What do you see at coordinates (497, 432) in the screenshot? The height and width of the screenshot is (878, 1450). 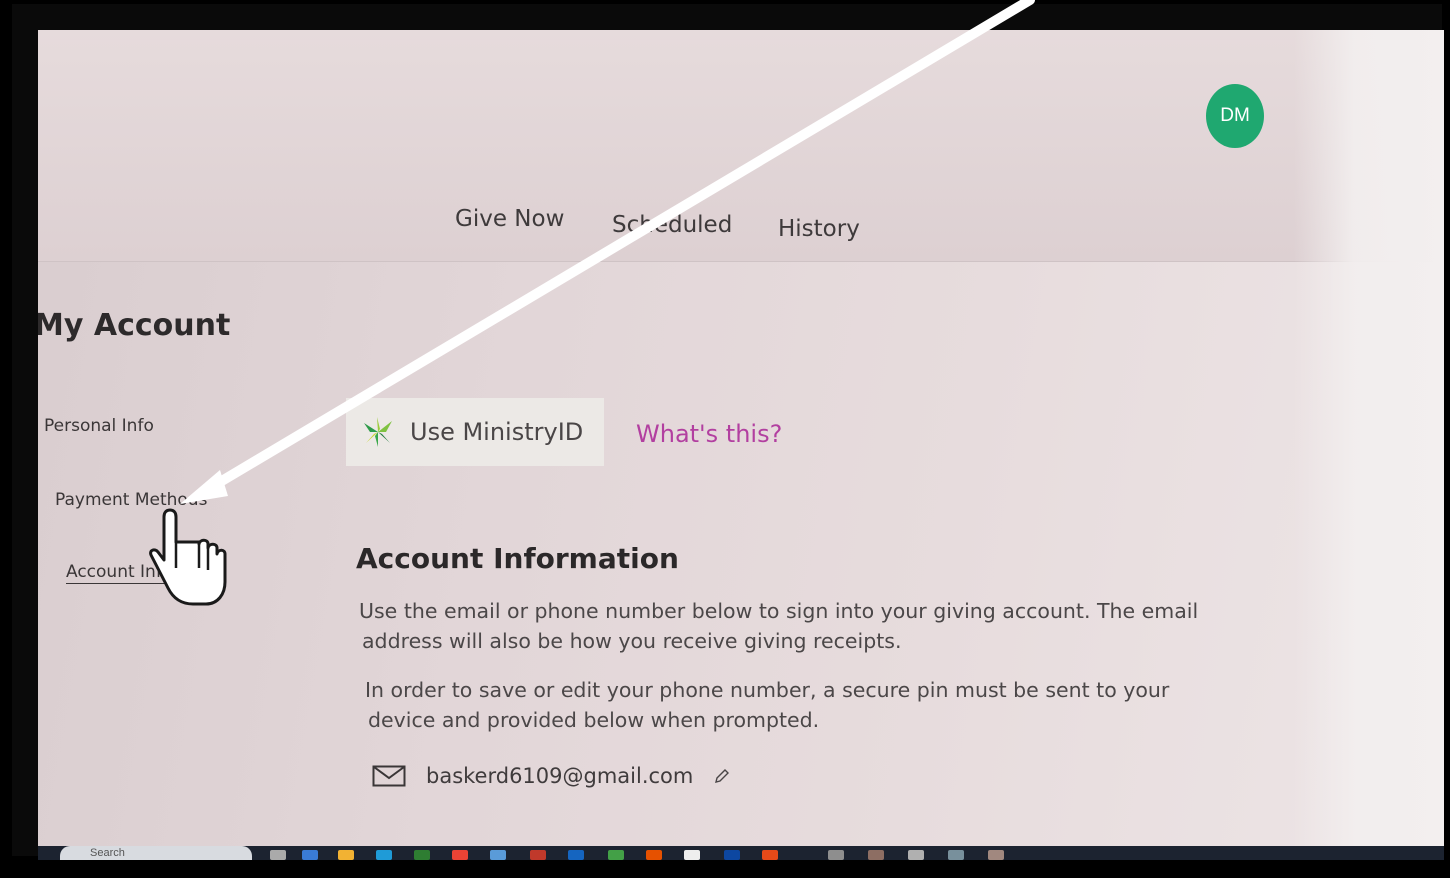 I see `ministryid-label: Use MinistryID` at bounding box center [497, 432].